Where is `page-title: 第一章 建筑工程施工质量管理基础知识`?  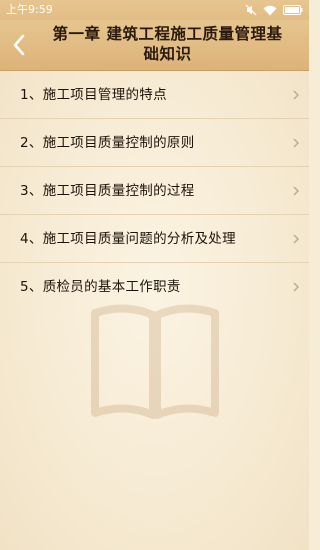
page-title: 第一章 建筑工程施工质量管理基础知识 is located at coordinates (167, 44).